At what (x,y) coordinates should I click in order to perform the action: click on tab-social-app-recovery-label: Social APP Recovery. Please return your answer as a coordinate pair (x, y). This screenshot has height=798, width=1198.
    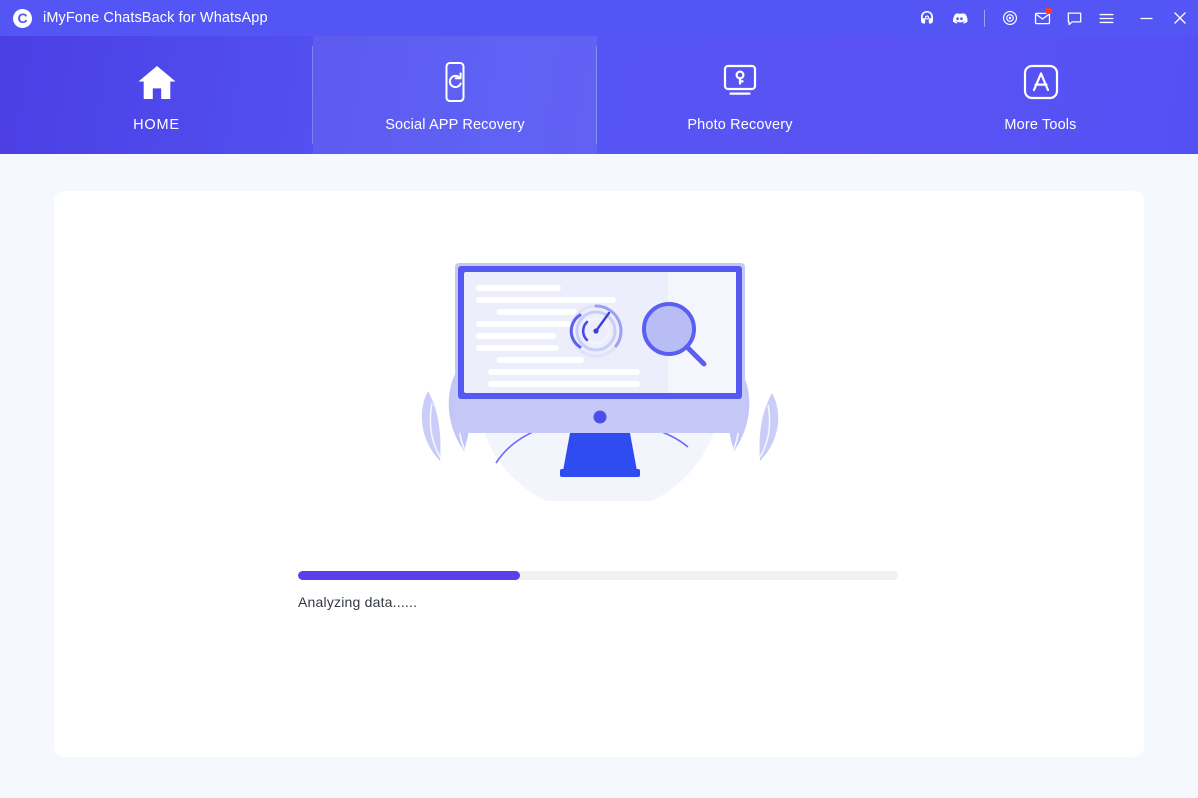
    Looking at the image, I should click on (455, 125).